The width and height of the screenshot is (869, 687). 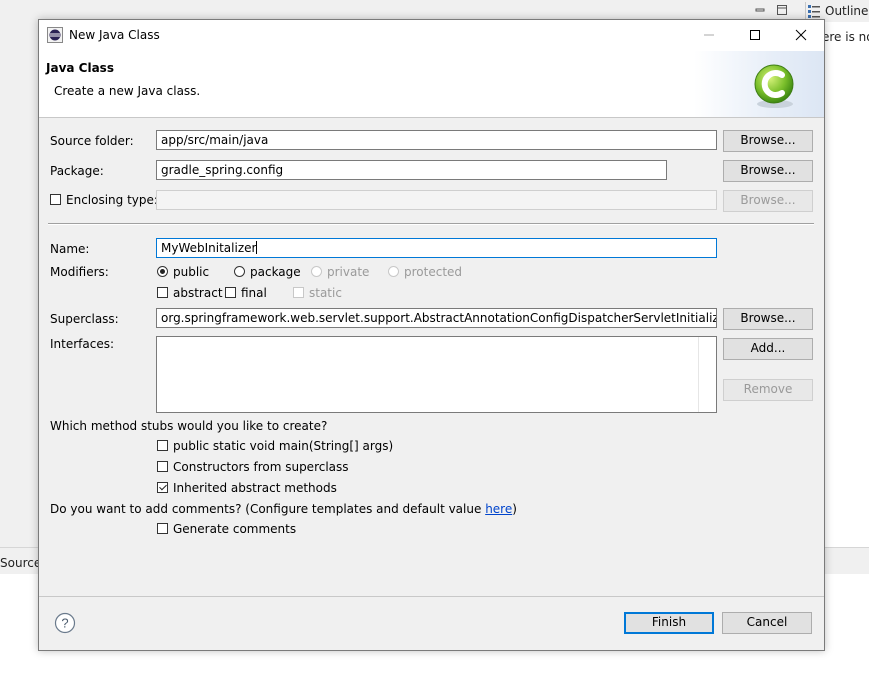 I want to click on enclosing-type-label: Enclosing type:, so click(x=112, y=200).